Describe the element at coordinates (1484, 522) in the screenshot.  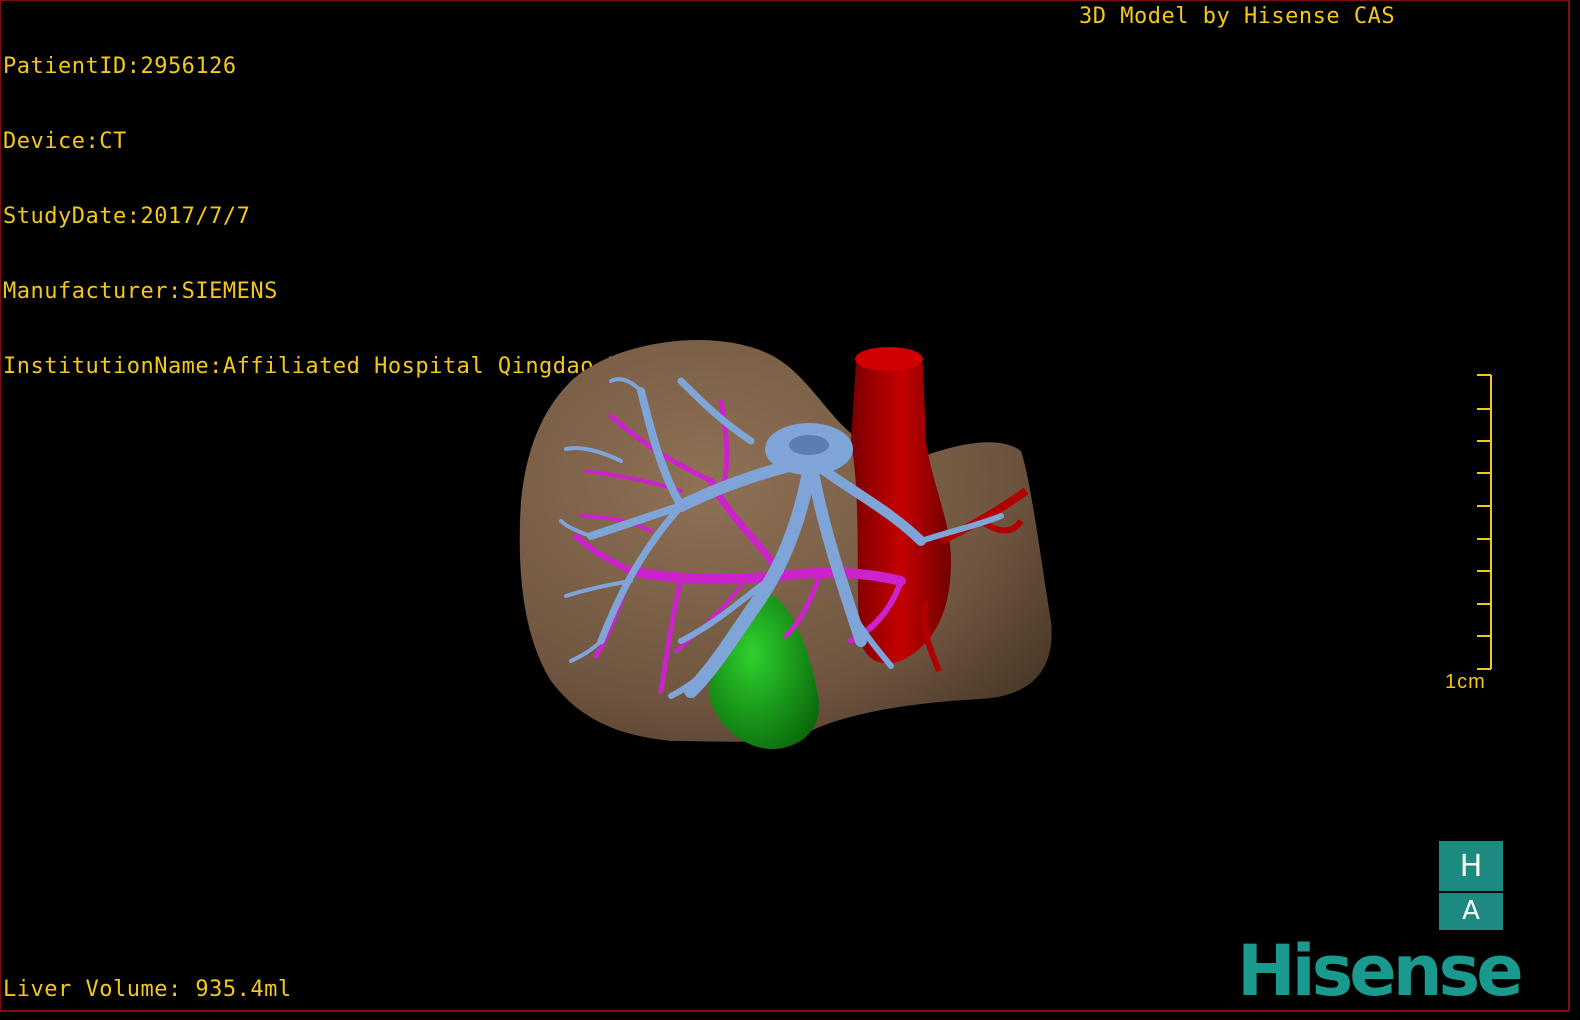
I see `scale-ruler` at that location.